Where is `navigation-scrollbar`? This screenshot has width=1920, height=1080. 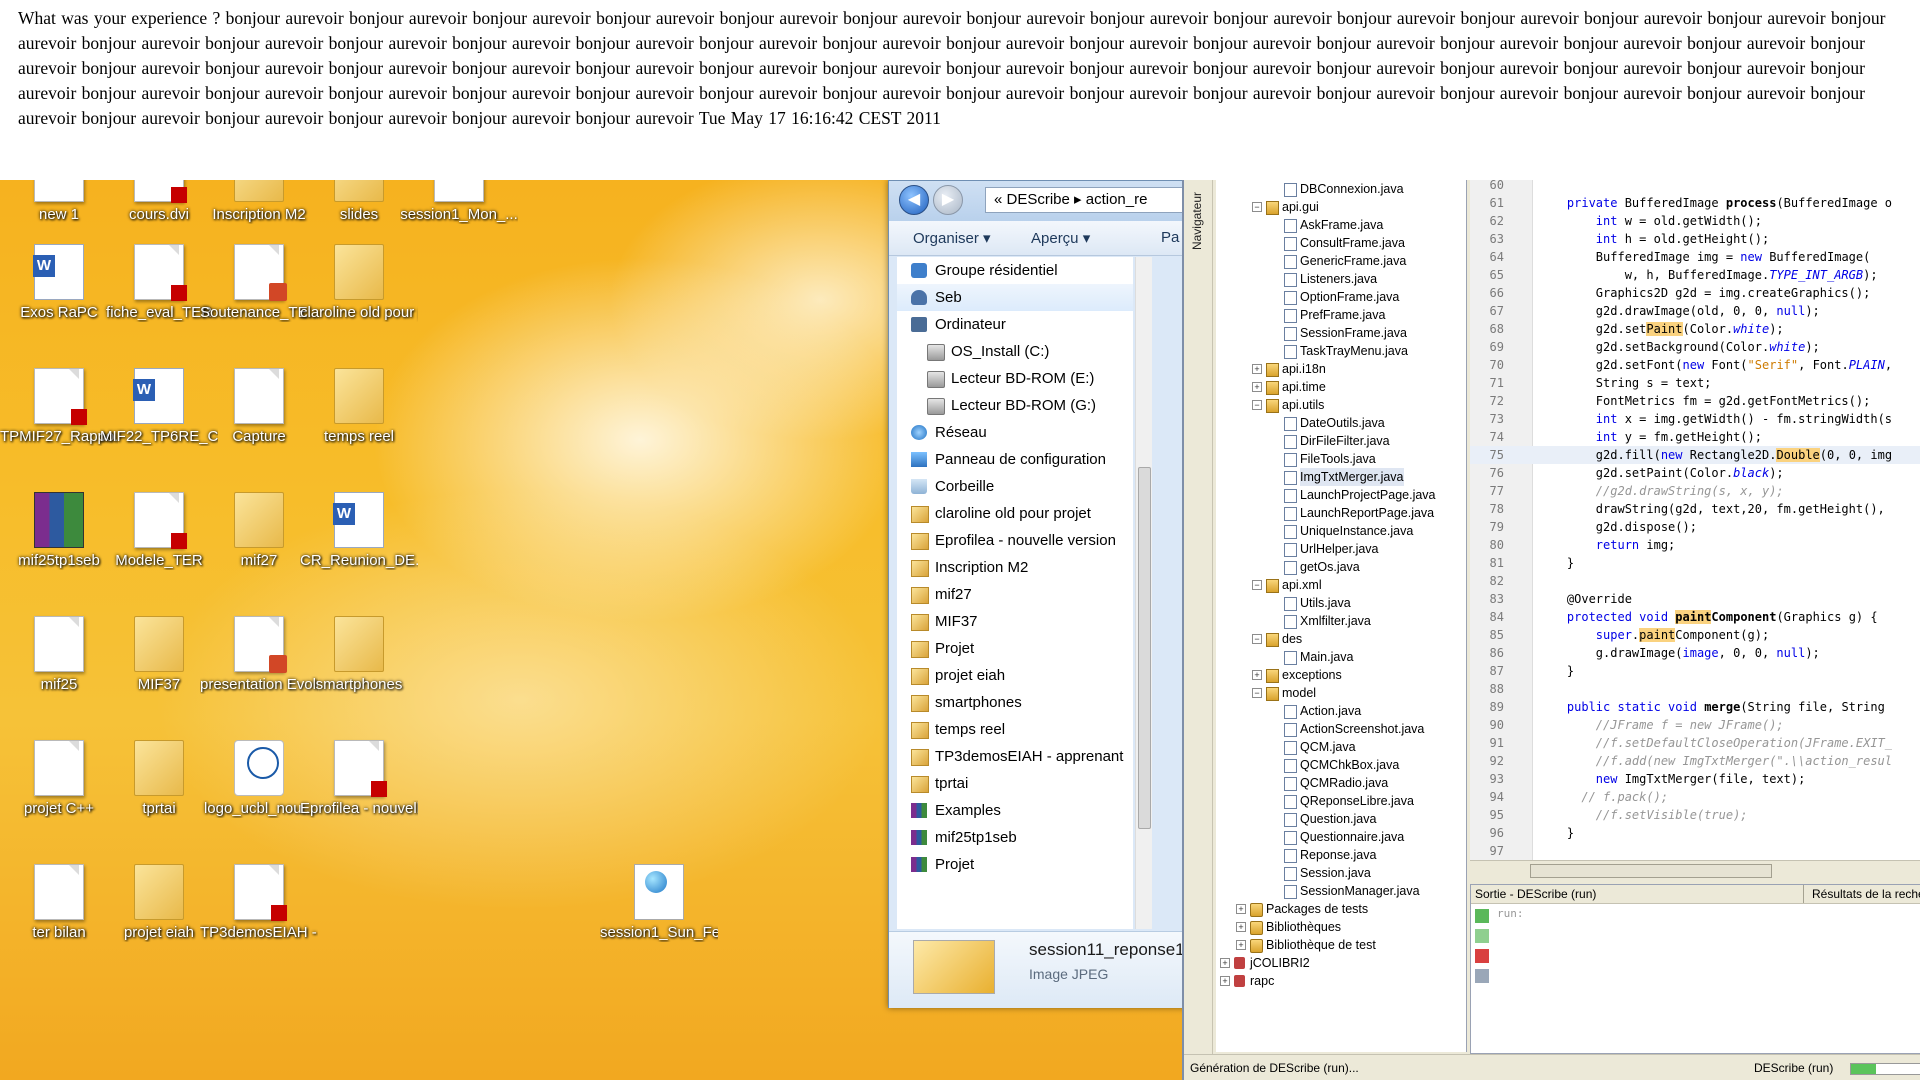
navigation-scrollbar is located at coordinates (1143, 593).